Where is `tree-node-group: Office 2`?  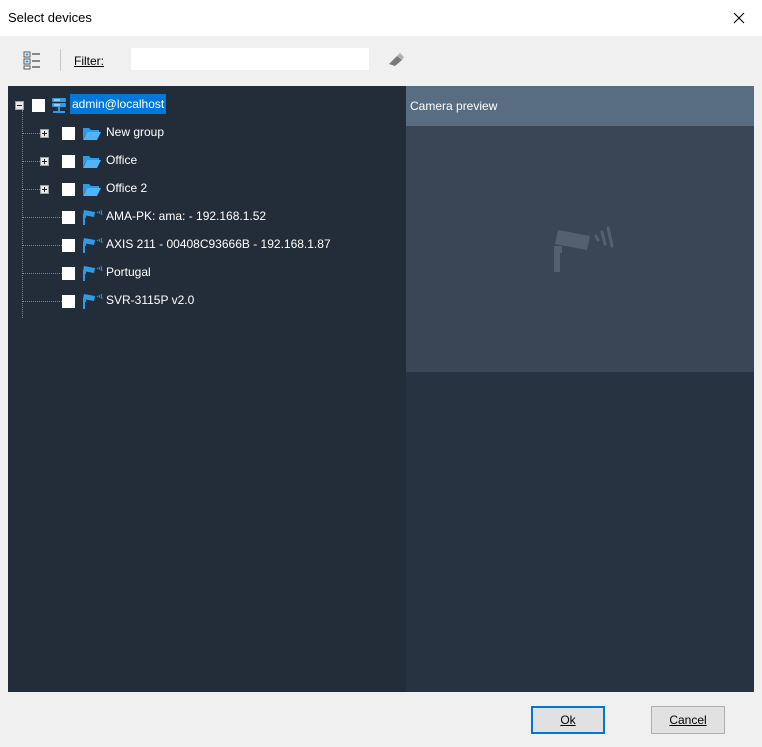
tree-node-group: Office 2 is located at coordinates (207, 189).